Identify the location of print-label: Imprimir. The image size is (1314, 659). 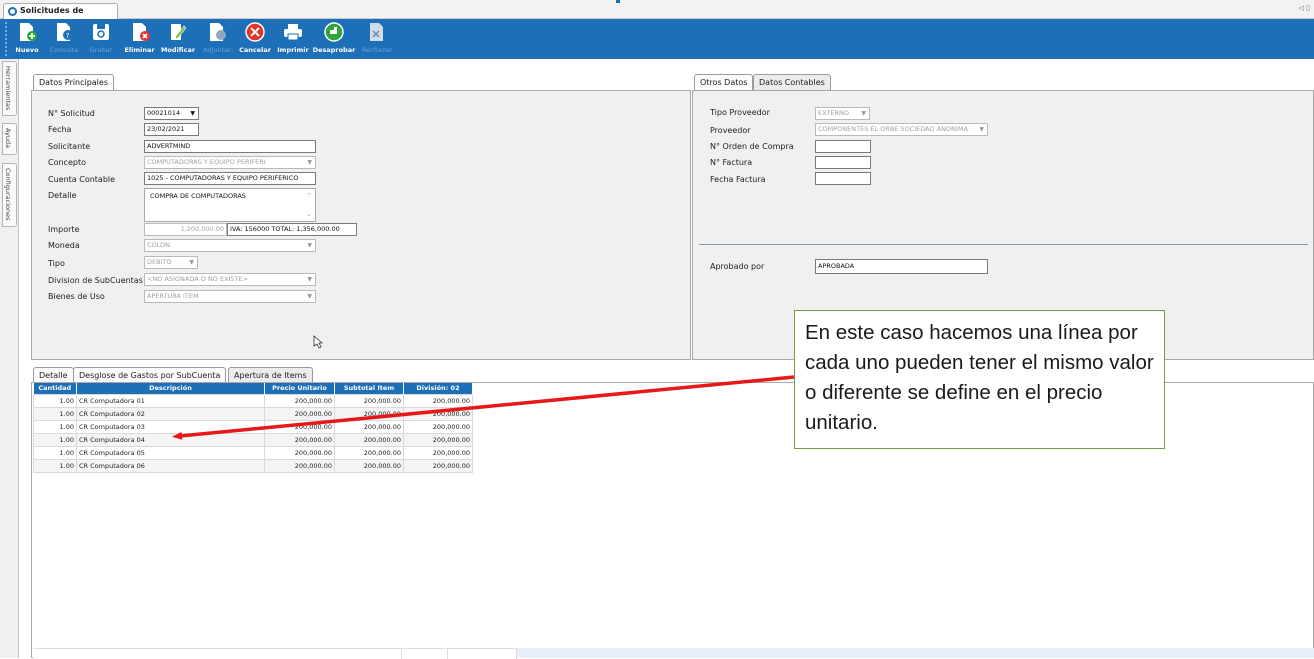
(293, 50).